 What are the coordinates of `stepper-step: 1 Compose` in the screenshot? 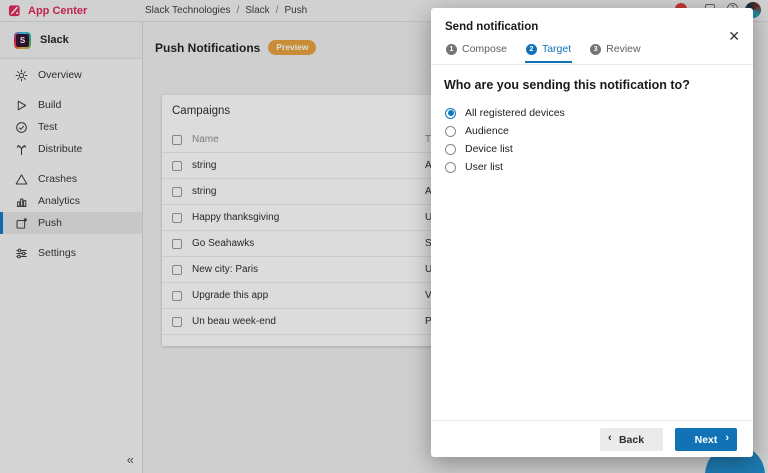 It's located at (476, 52).